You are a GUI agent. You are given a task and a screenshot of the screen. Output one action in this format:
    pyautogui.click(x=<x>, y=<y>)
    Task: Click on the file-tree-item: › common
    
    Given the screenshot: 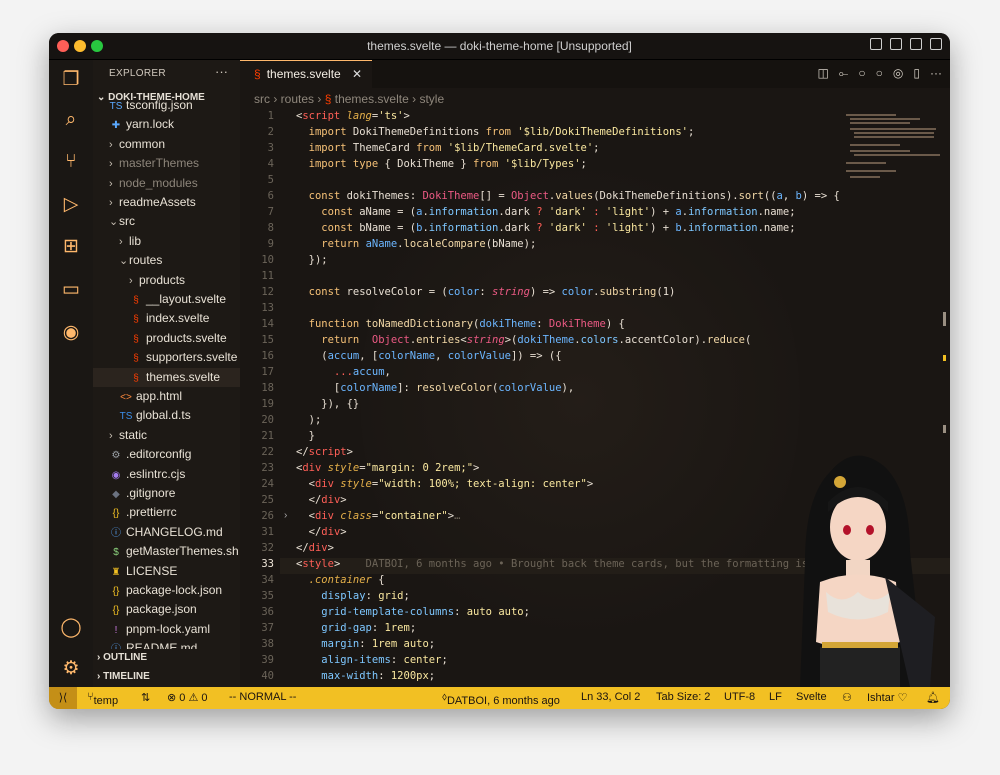 What is the action you would take?
    pyautogui.click(x=166, y=144)
    